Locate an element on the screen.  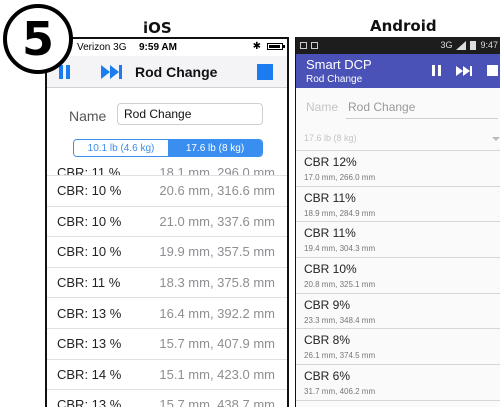
list-item: CBR: 13 % 15.7 mm, 407.9 mm is located at coordinates (167, 344).